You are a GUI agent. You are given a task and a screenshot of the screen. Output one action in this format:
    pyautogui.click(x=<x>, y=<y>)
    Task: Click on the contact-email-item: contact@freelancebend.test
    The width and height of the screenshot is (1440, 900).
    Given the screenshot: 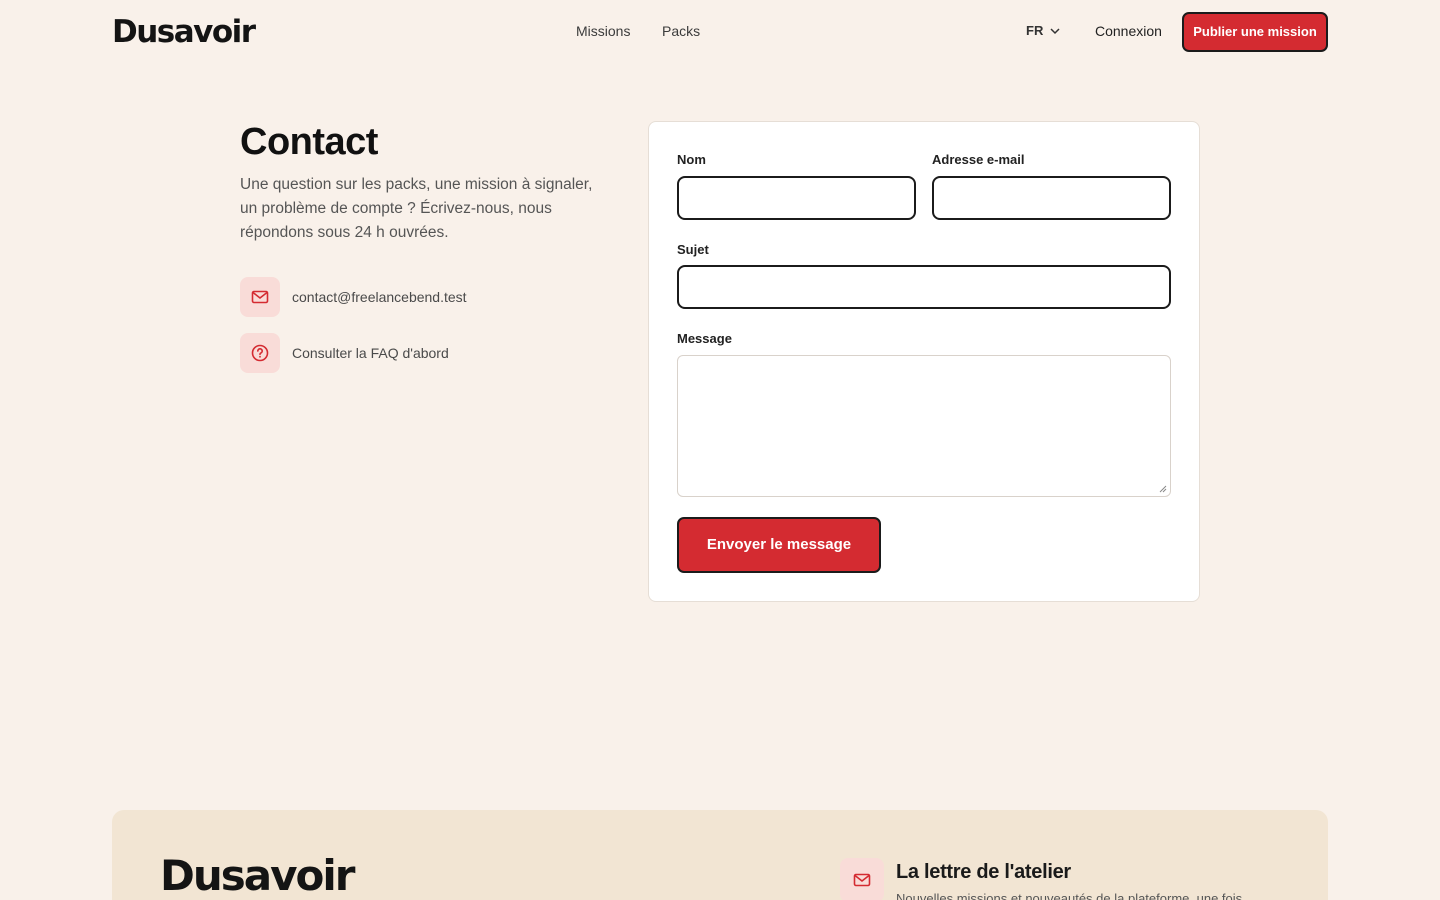 What is the action you would take?
    pyautogui.click(x=353, y=297)
    